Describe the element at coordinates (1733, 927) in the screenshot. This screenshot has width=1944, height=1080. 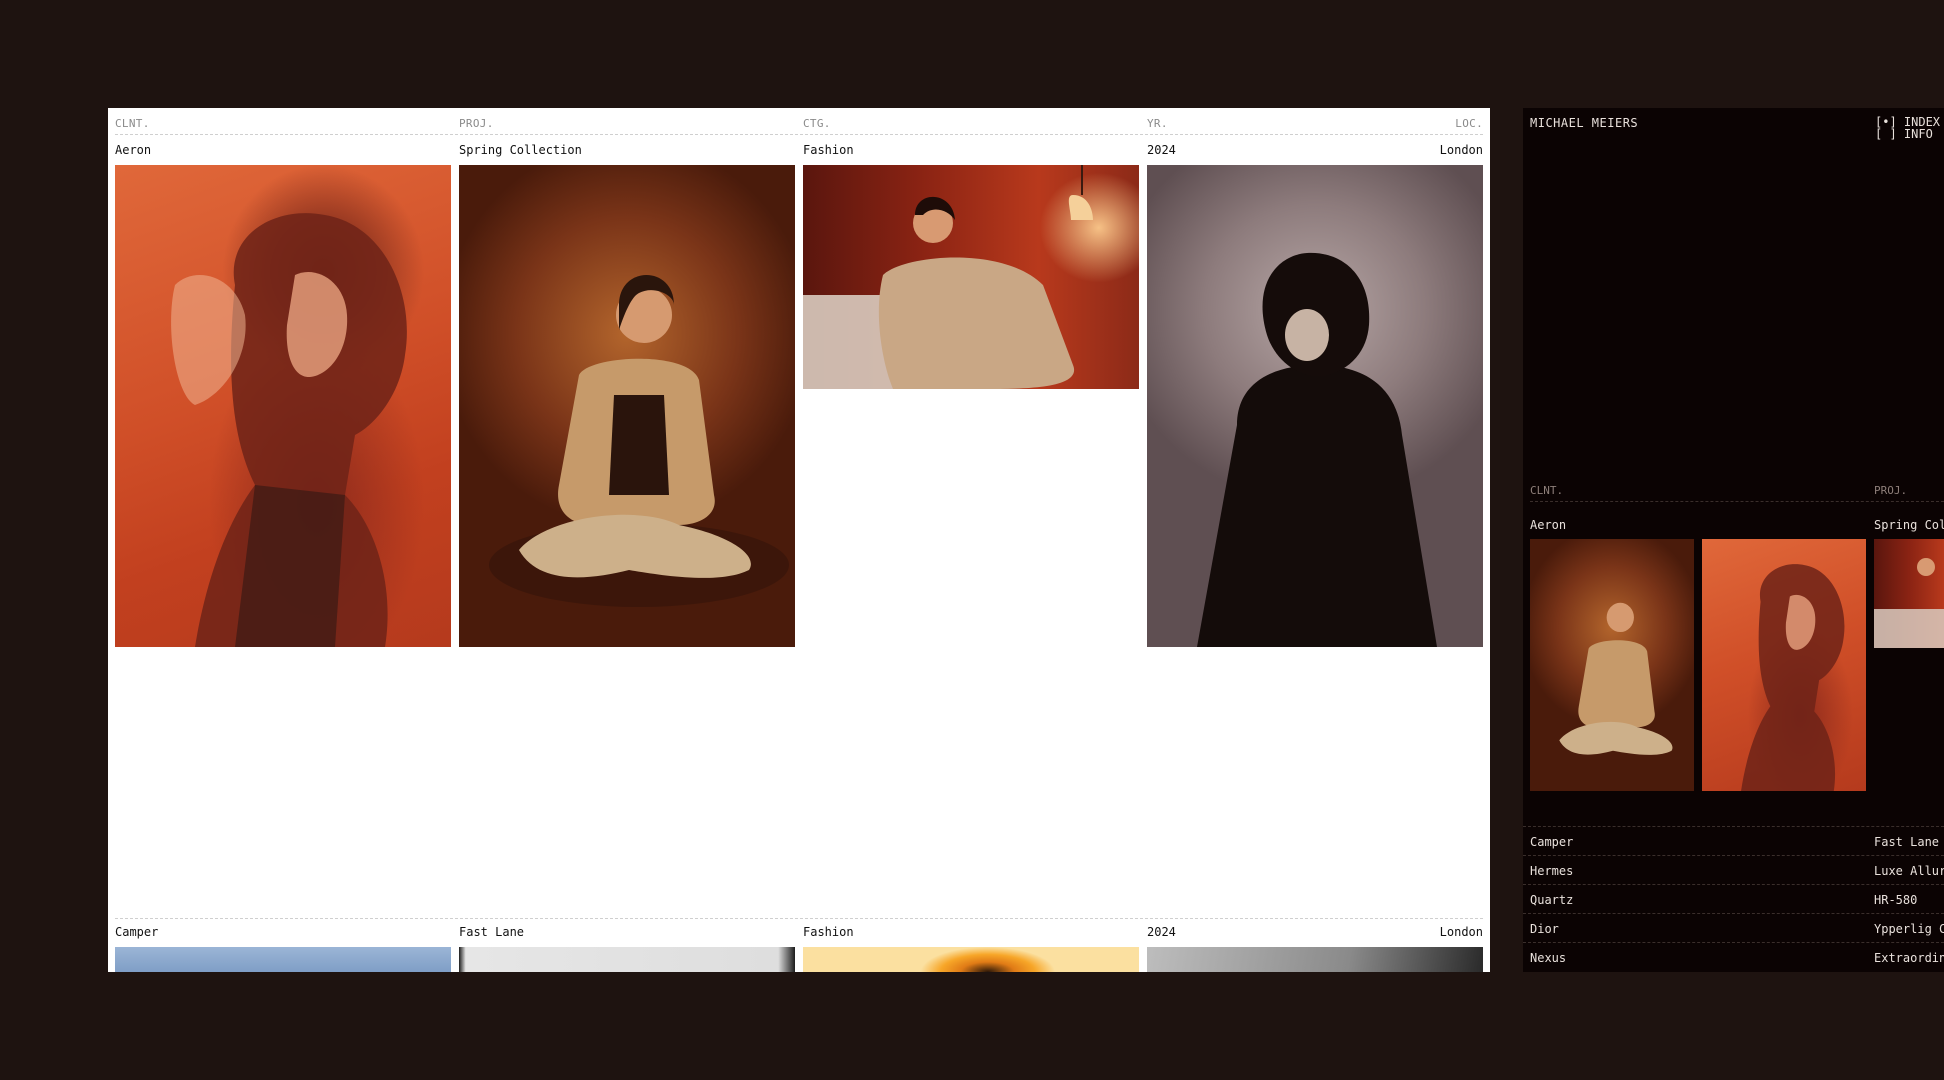
I see `list-item: Dior Ypperlig C` at that location.